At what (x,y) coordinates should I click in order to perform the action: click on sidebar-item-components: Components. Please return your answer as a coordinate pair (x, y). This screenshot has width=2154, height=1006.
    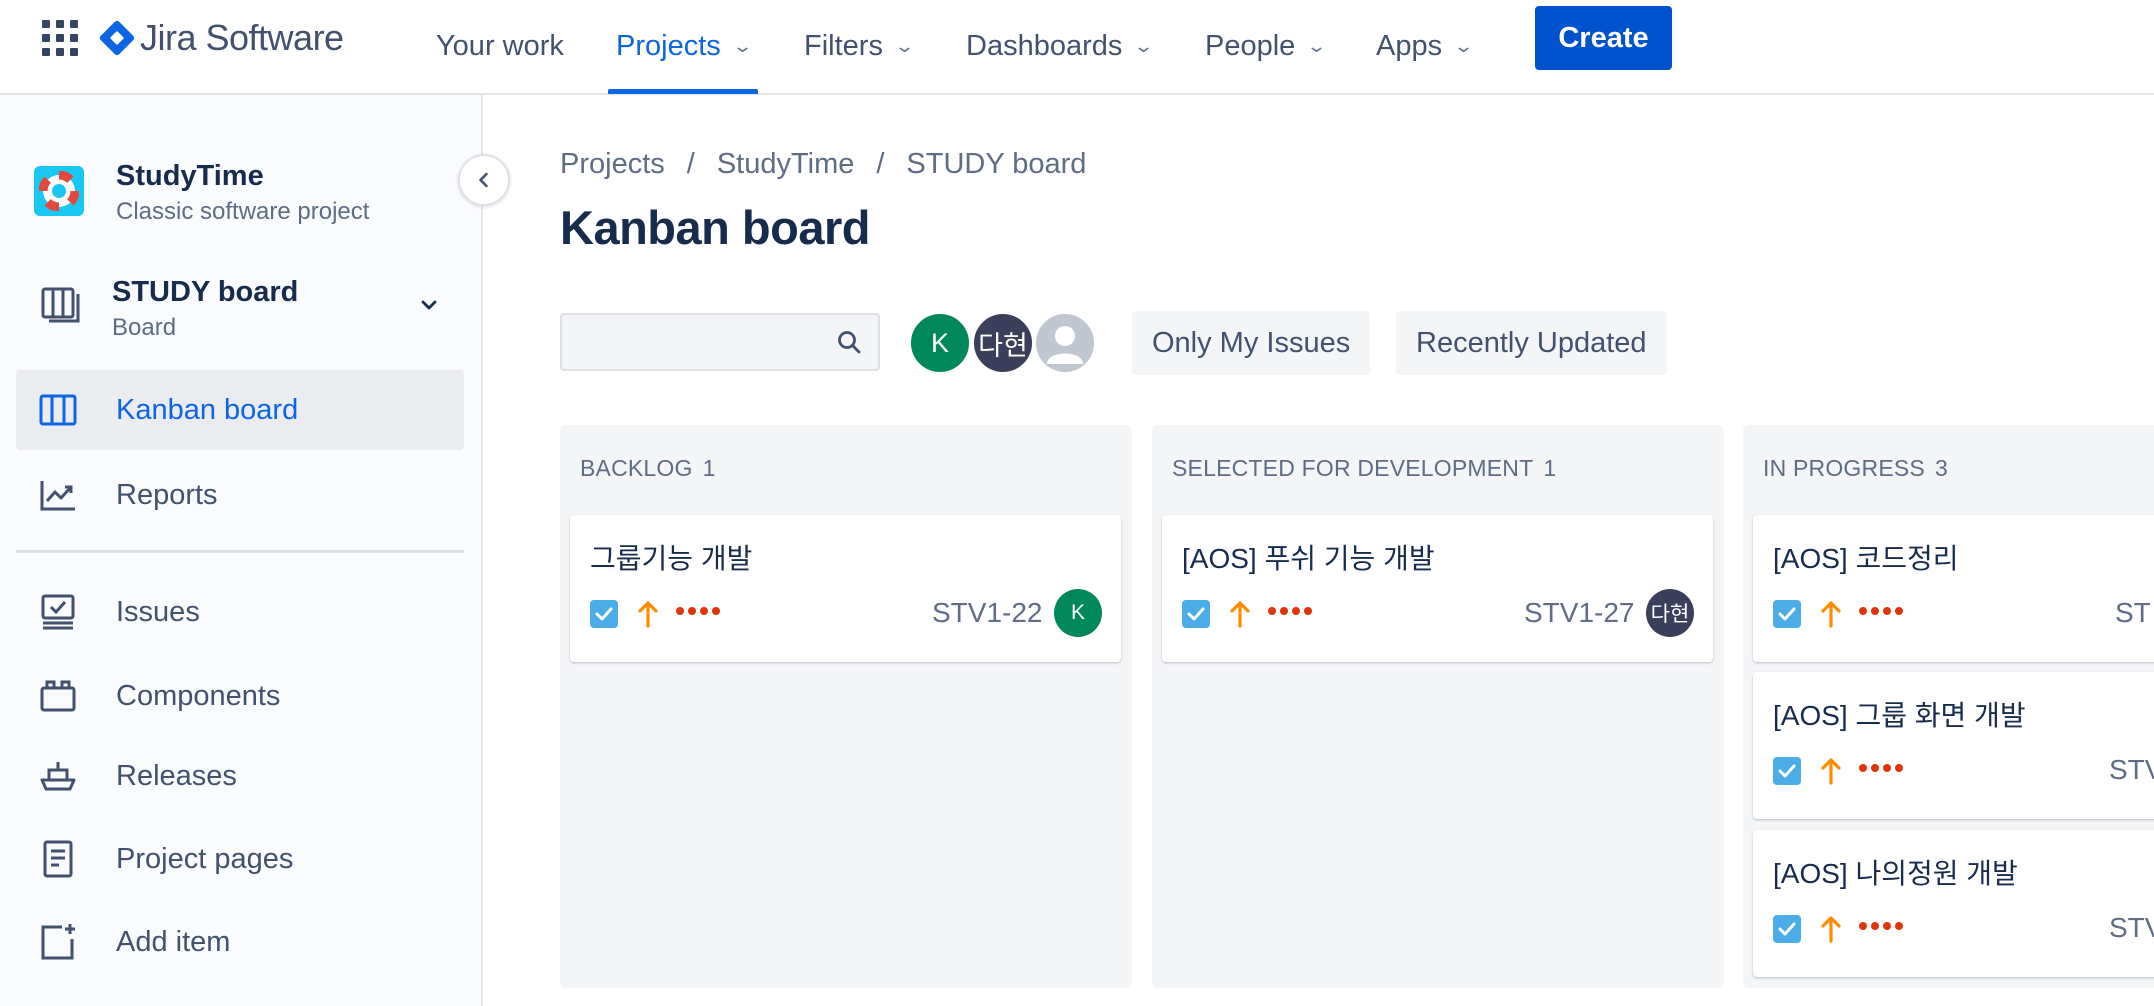
    Looking at the image, I should click on (240, 696).